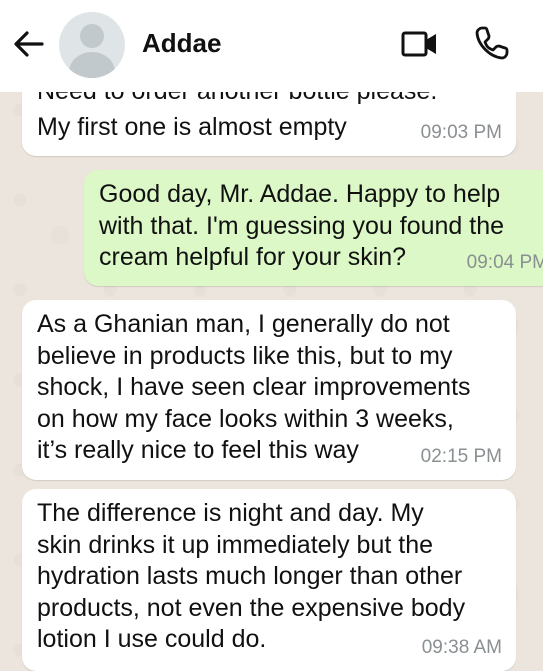 The image size is (543, 671). I want to click on back-button, so click(29, 44).